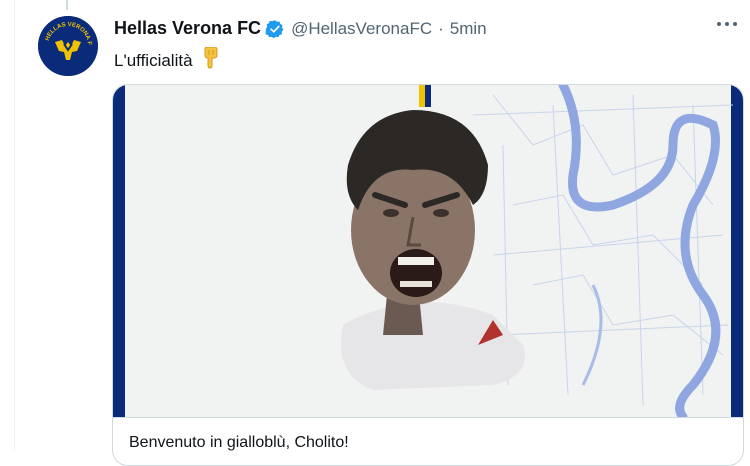  I want to click on tweet-header: Hellas Verona FC @HellasVeronaFC · 5min, so click(300, 28).